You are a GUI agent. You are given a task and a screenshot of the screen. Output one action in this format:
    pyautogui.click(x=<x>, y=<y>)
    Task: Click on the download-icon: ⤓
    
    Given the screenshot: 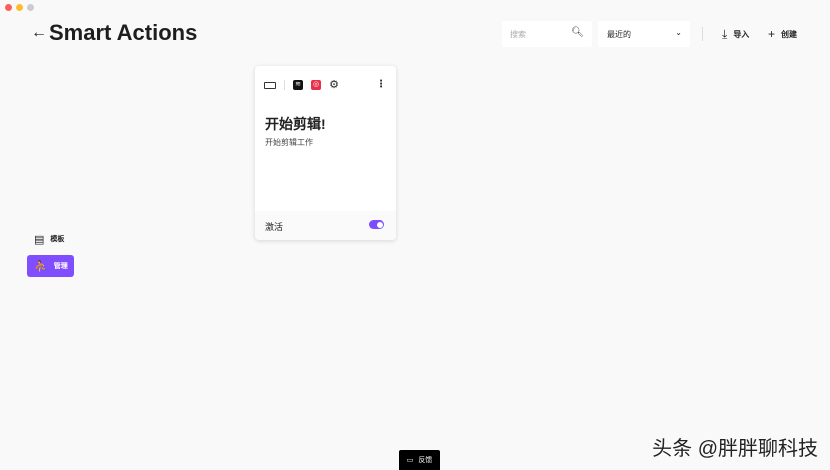 What is the action you would take?
    pyautogui.click(x=725, y=34)
    